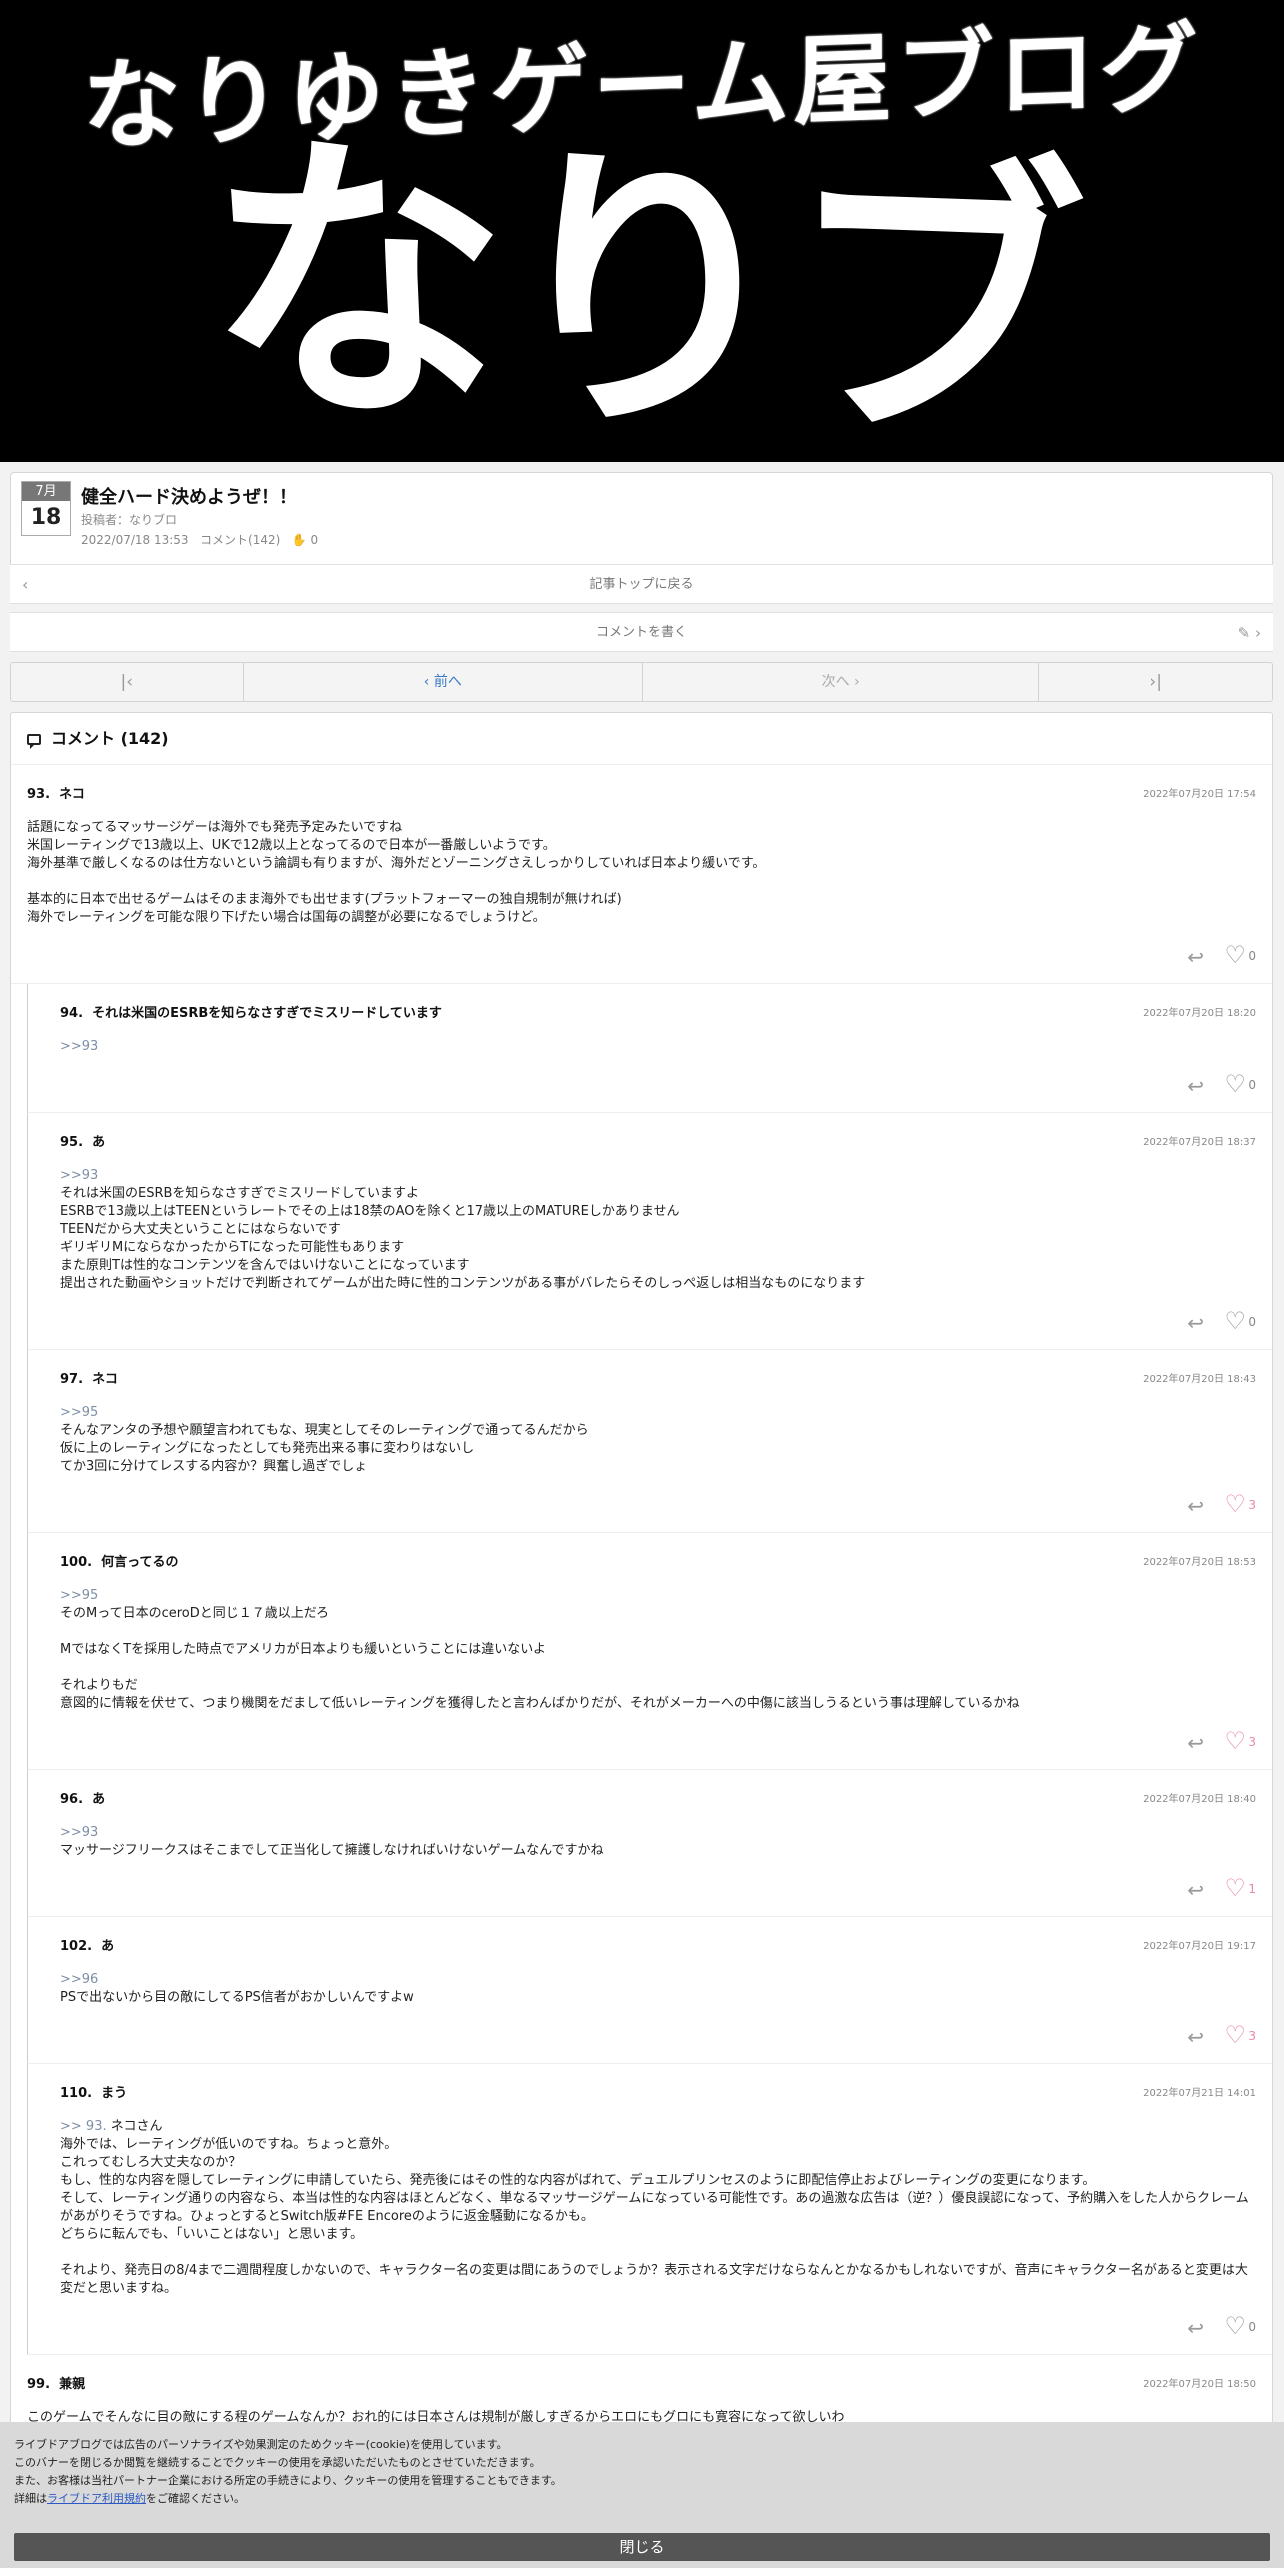 This screenshot has width=1284, height=2568. What do you see at coordinates (189, 496) in the screenshot?
I see `article-title: 健全ハード決めようぜ！！` at bounding box center [189, 496].